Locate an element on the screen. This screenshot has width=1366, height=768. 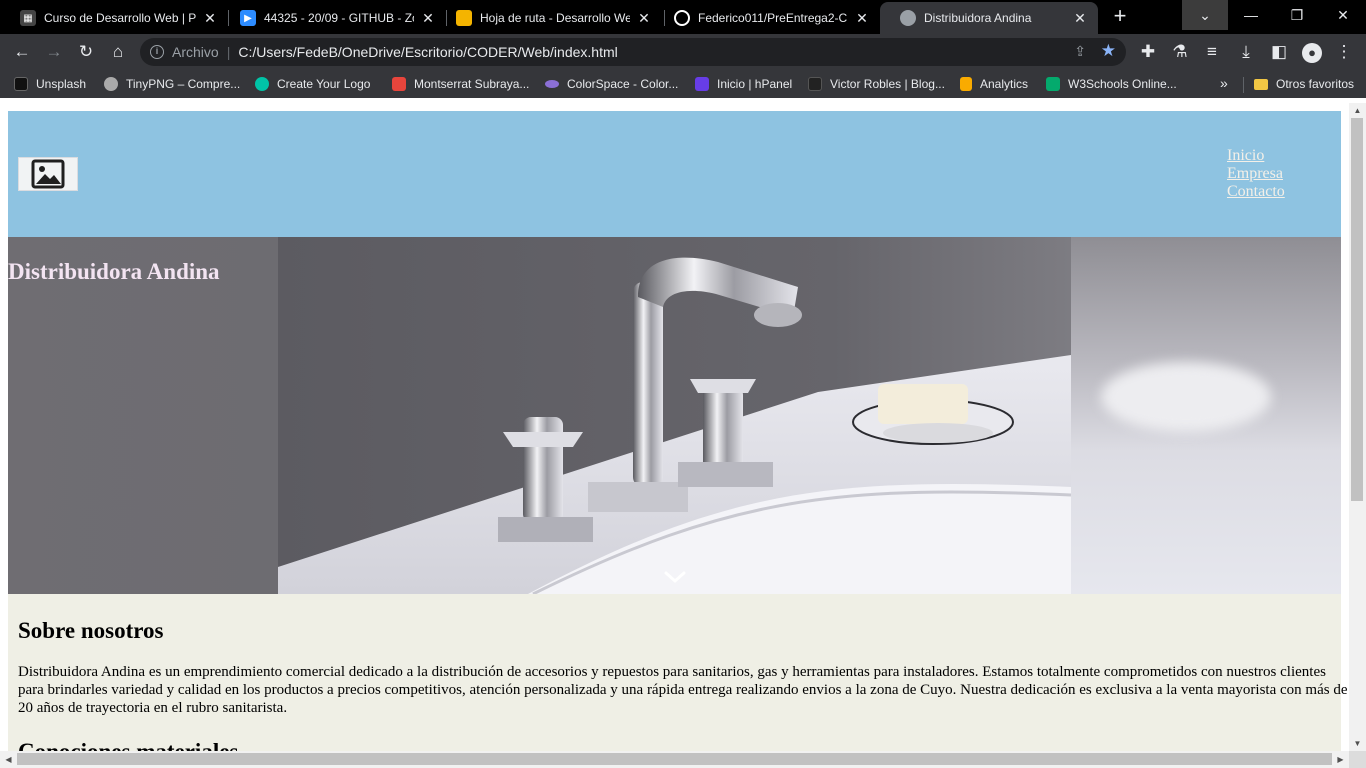
bookmark-analytics: Analytics is located at coordinates (994, 84).